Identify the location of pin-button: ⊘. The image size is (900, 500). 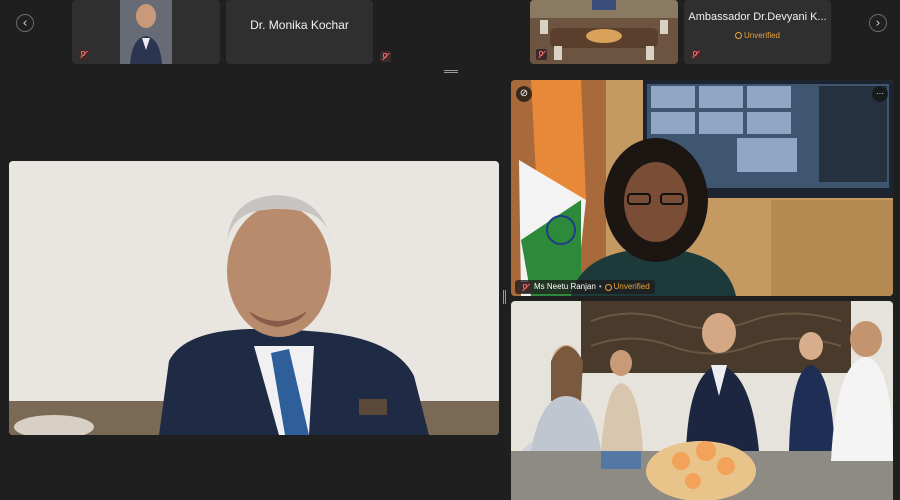
(524, 94).